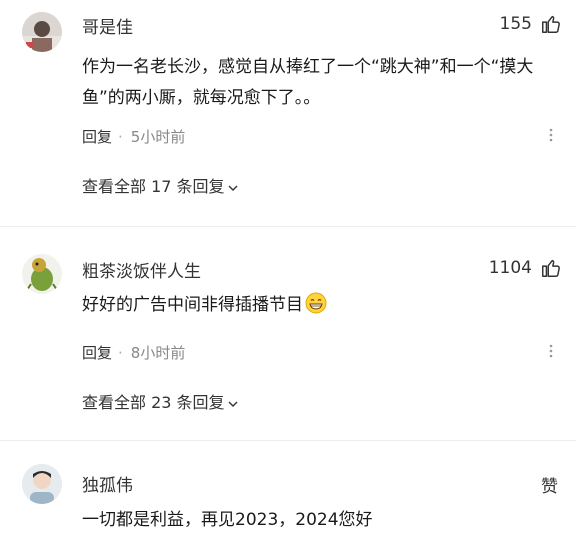 Image resolution: width=576 pixels, height=536 pixels. Describe the element at coordinates (227, 520) in the screenshot. I see `comment-text-3: 一切都是利益，再见2023，2024您好` at that location.